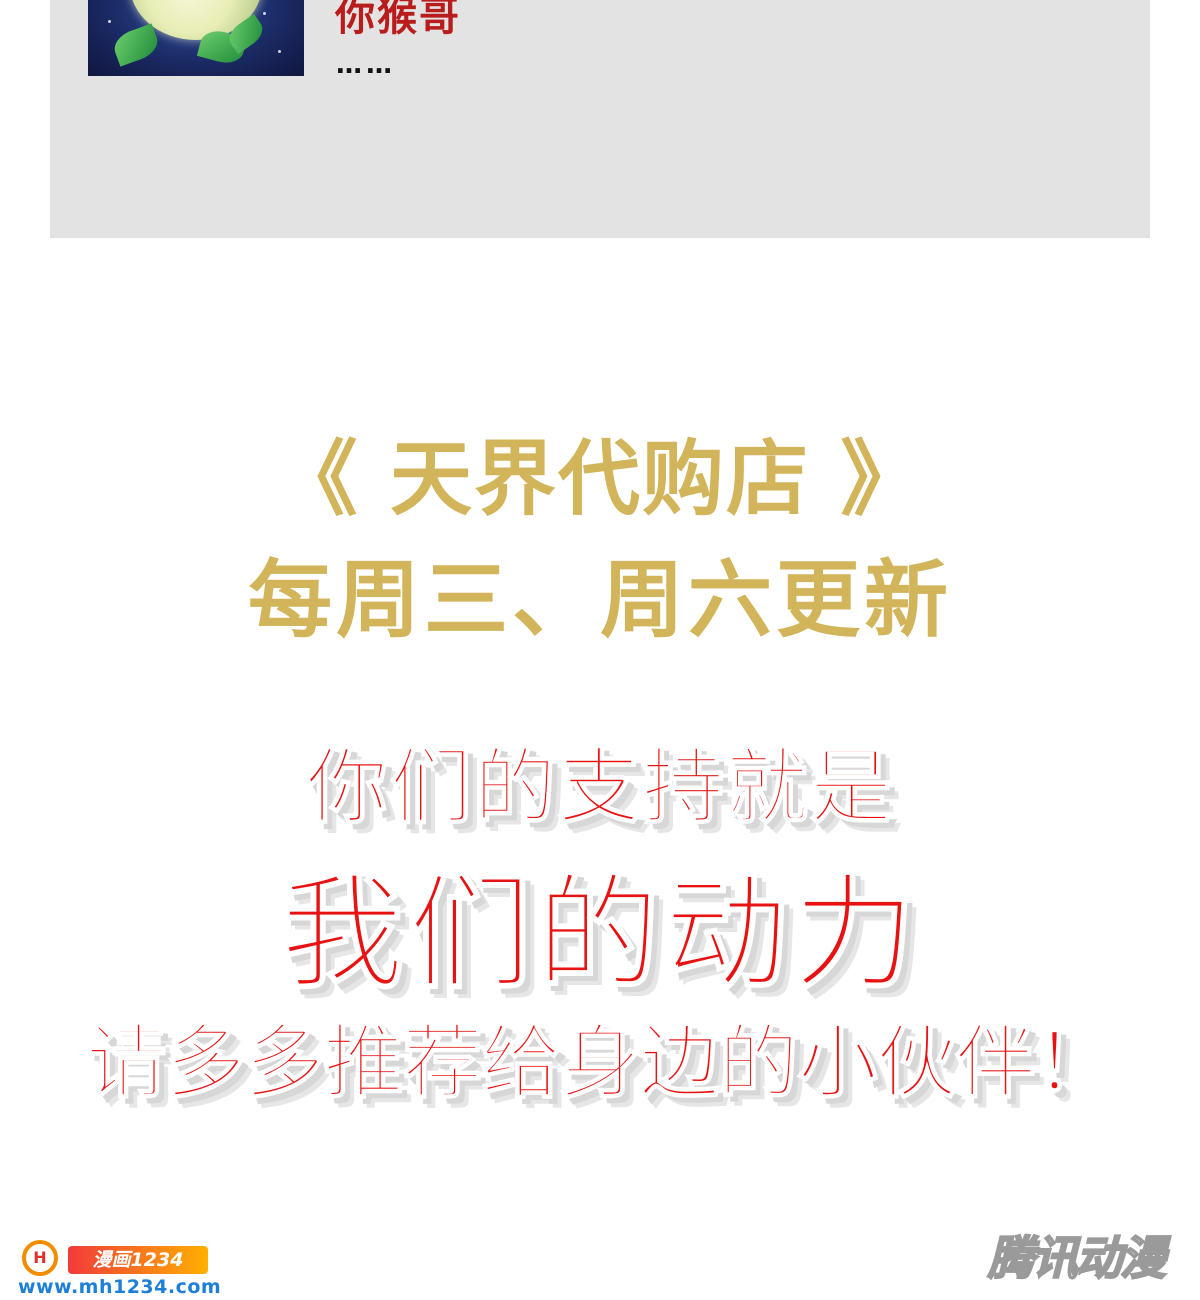  I want to click on mh1234-watermark: H 漫画1234 www.mh1234.com, so click(120, 1268).